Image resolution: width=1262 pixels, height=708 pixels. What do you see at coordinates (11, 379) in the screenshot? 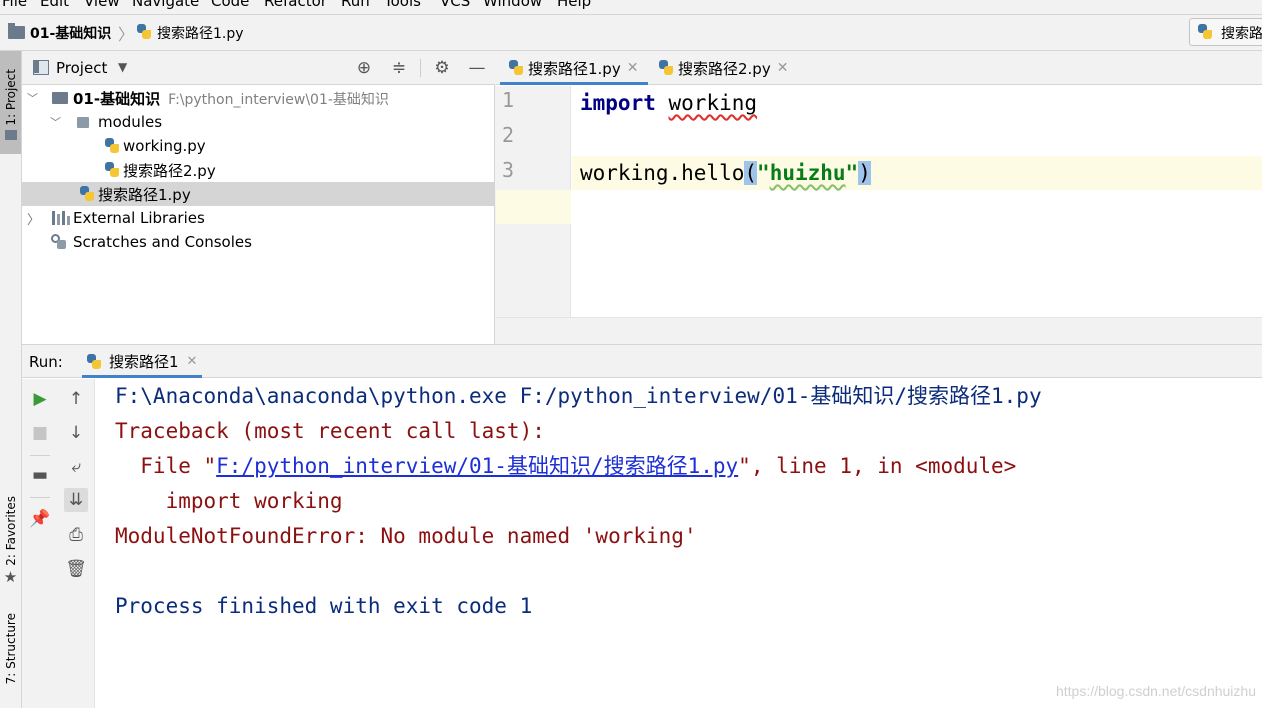
I see `left-tool-stripe: 1: Project 2: Favorites ★ 7: Structure` at bounding box center [11, 379].